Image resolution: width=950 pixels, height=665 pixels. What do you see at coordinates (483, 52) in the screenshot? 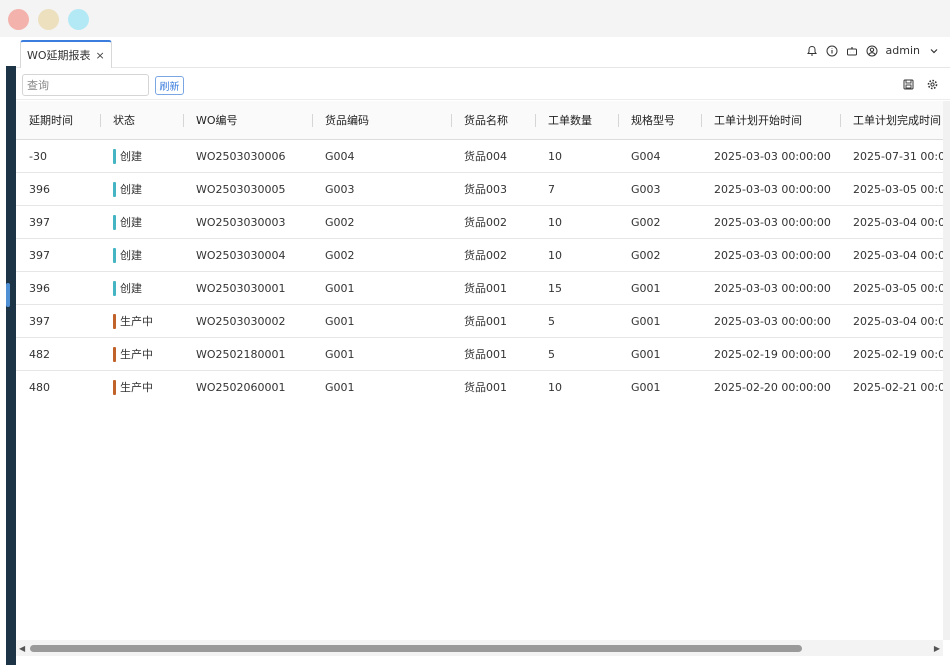
I see `app-header: WO延期报表 × admin` at bounding box center [483, 52].